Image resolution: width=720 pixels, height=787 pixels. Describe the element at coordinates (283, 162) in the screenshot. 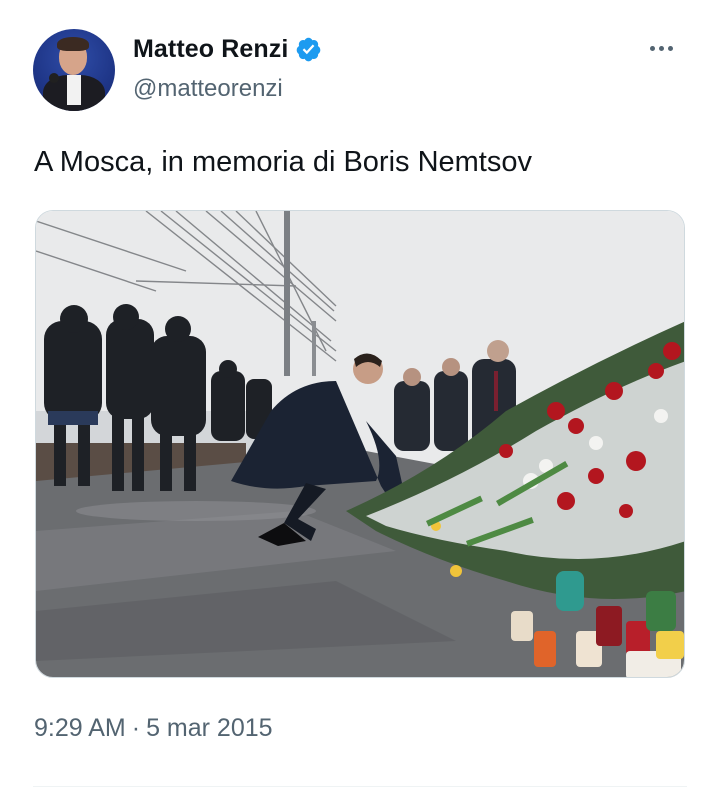

I see `tweet-text: A Mosca, in memoria di Boris Nemtsov` at that location.